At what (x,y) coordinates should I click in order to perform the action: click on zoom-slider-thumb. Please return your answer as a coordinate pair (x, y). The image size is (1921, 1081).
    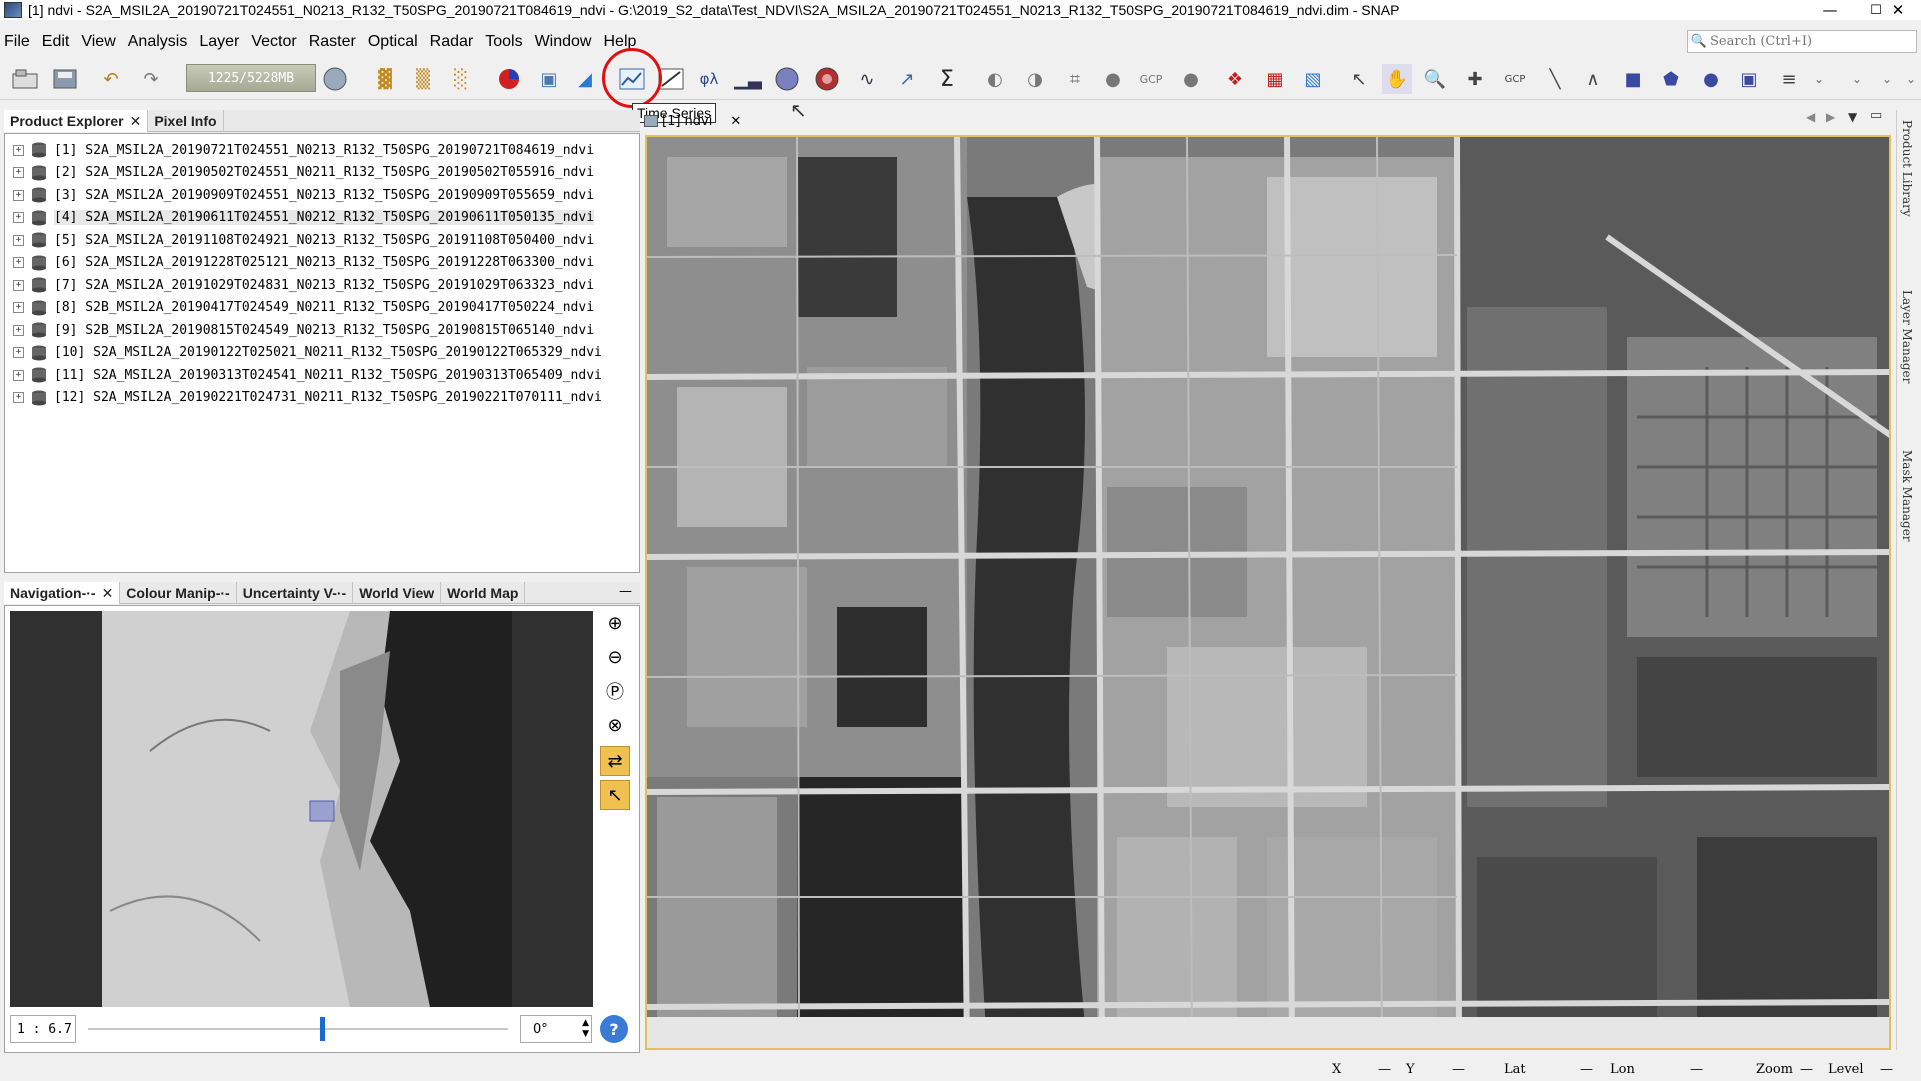
    Looking at the image, I should click on (322, 1029).